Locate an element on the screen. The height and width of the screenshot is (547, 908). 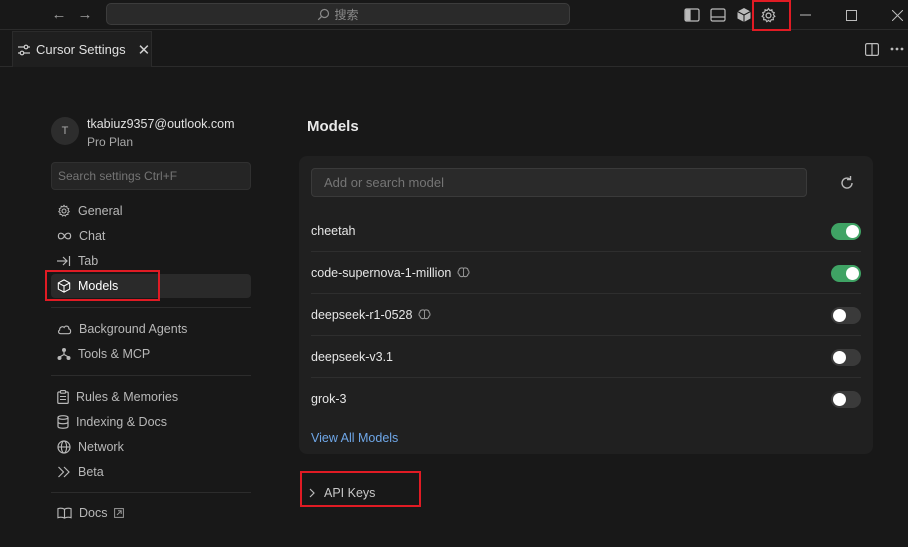
sidebar-item-label: Network is located at coordinates (101, 447).